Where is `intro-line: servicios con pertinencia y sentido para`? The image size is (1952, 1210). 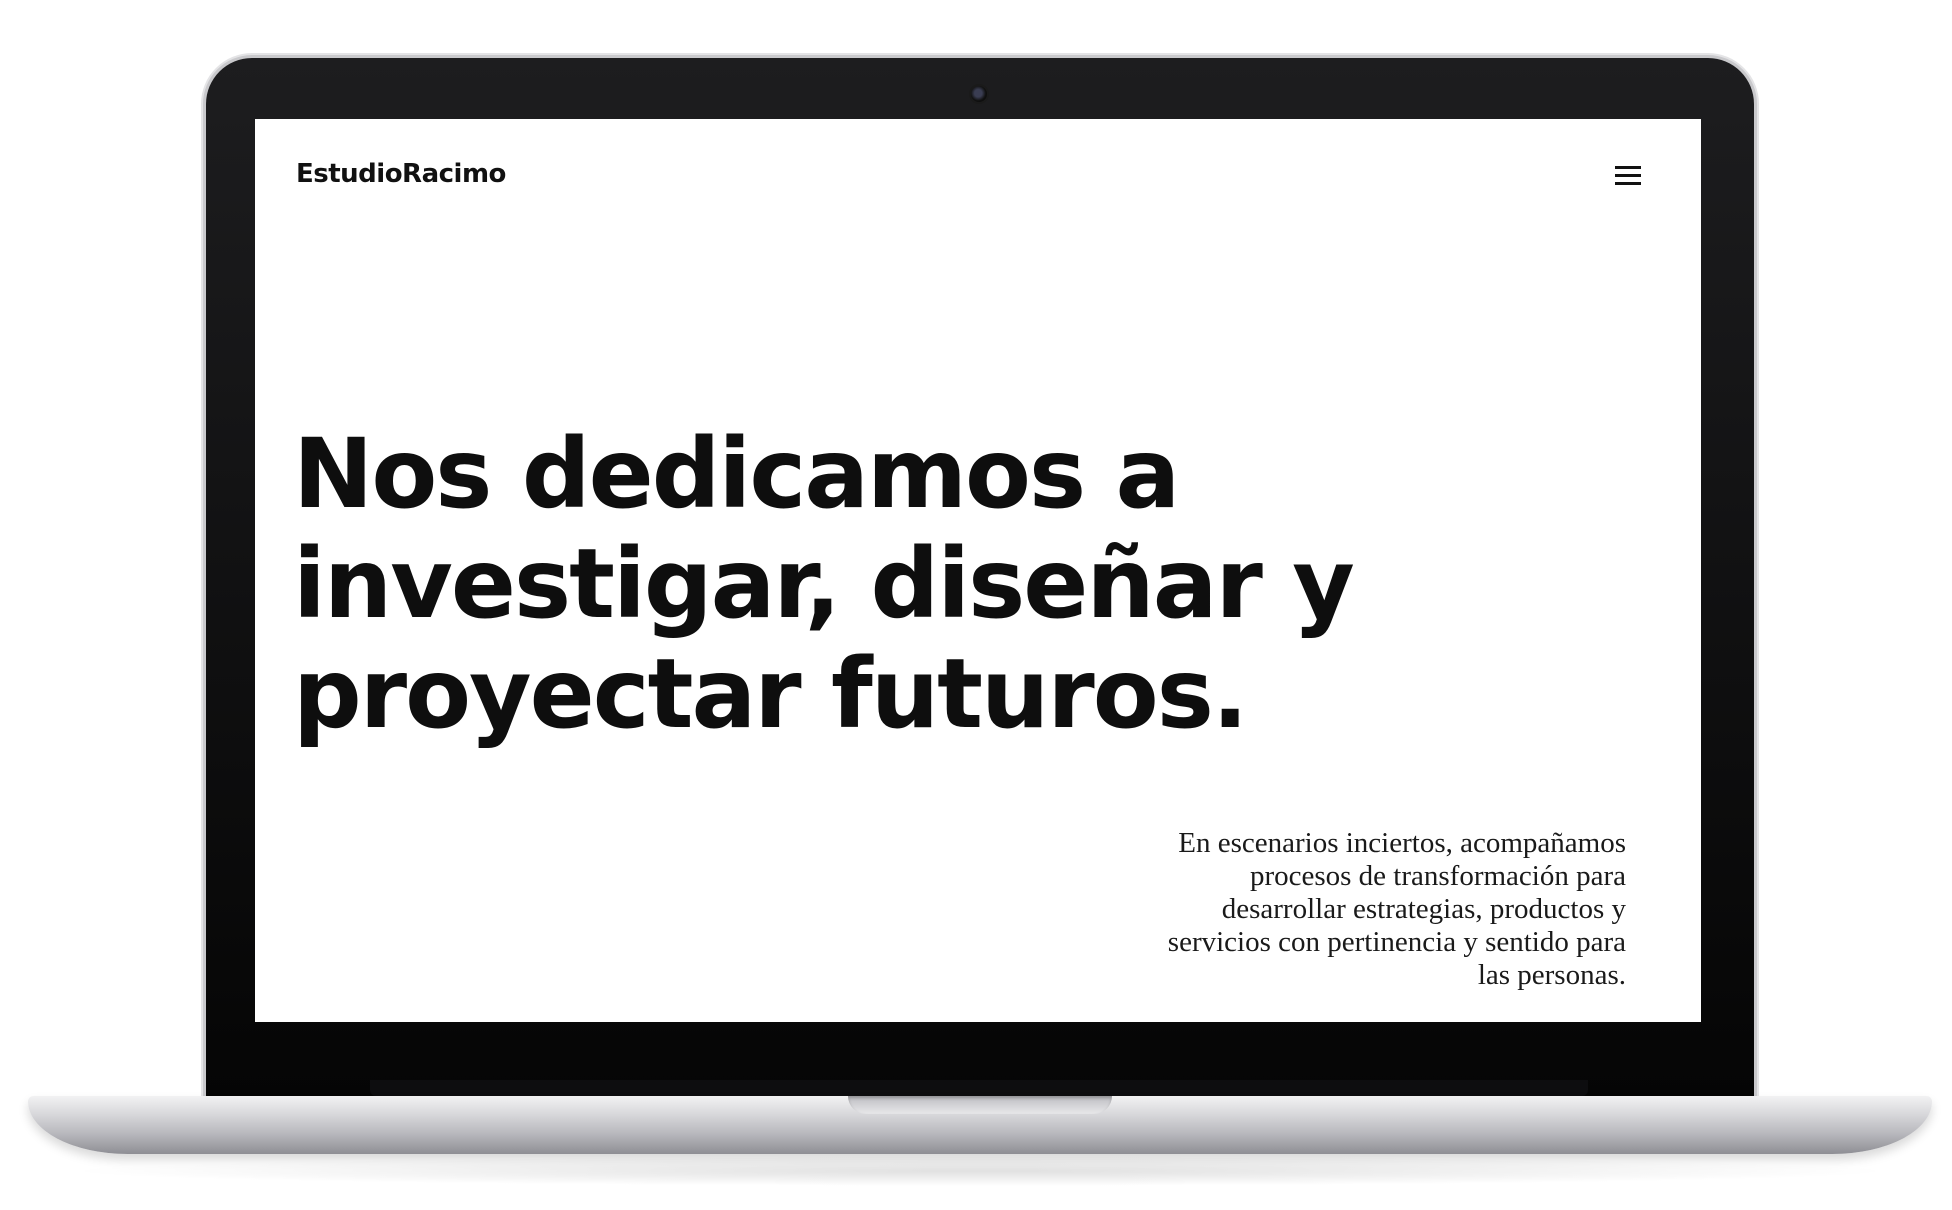 intro-line: servicios con pertinencia y sentido para is located at coordinates (1396, 942).